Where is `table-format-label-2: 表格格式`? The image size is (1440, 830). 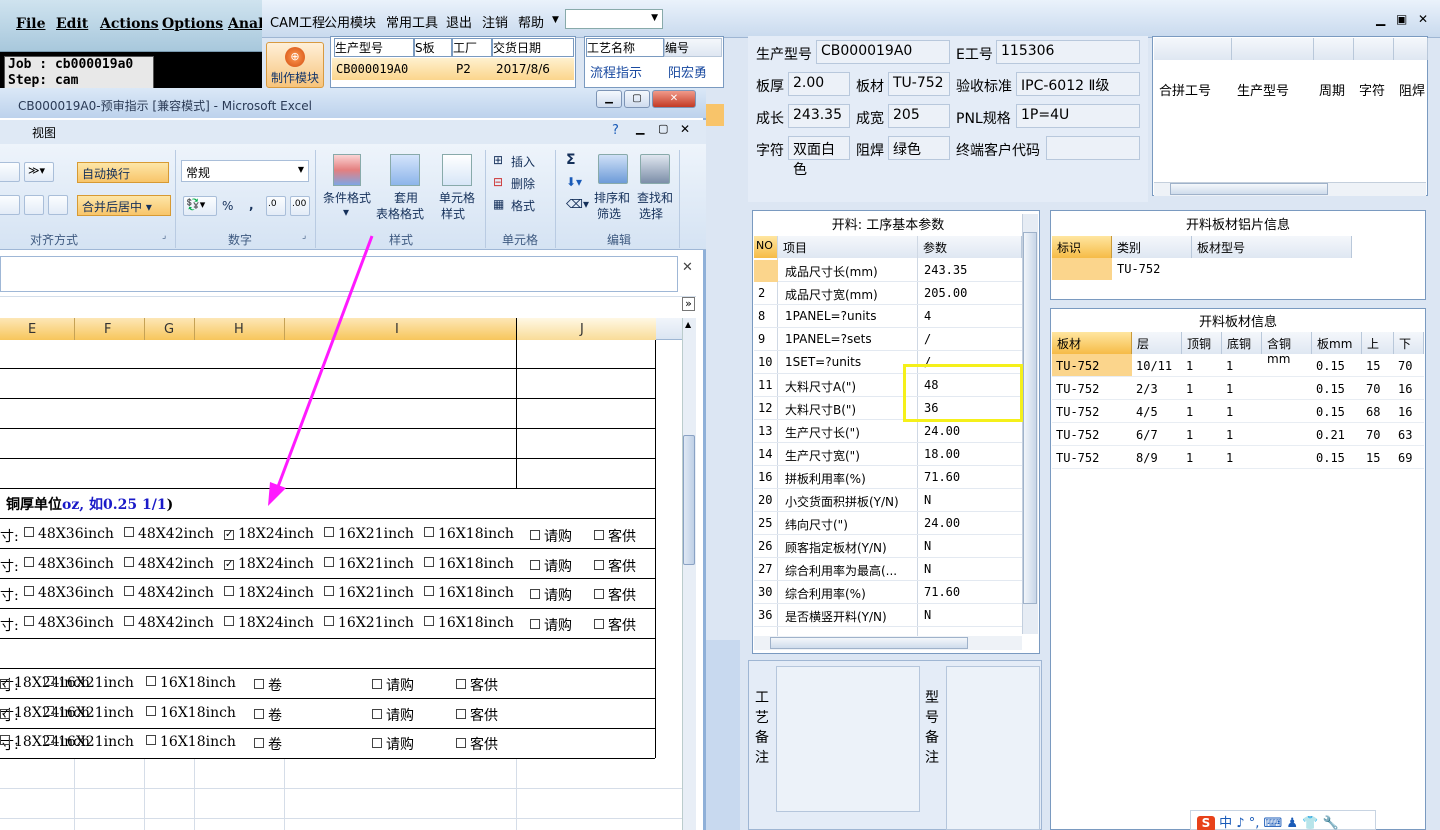 table-format-label-2: 表格格式 is located at coordinates (400, 213).